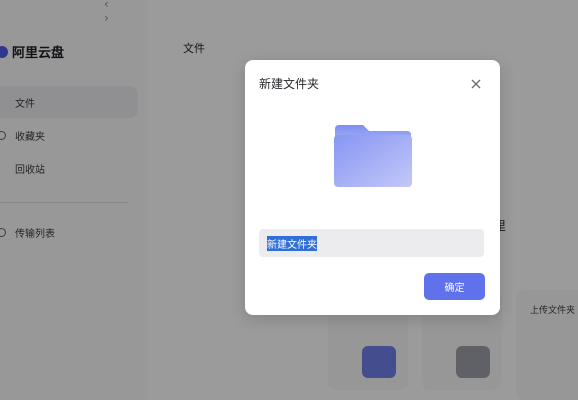 The width and height of the screenshot is (578, 400). I want to click on close-button, so click(476, 84).